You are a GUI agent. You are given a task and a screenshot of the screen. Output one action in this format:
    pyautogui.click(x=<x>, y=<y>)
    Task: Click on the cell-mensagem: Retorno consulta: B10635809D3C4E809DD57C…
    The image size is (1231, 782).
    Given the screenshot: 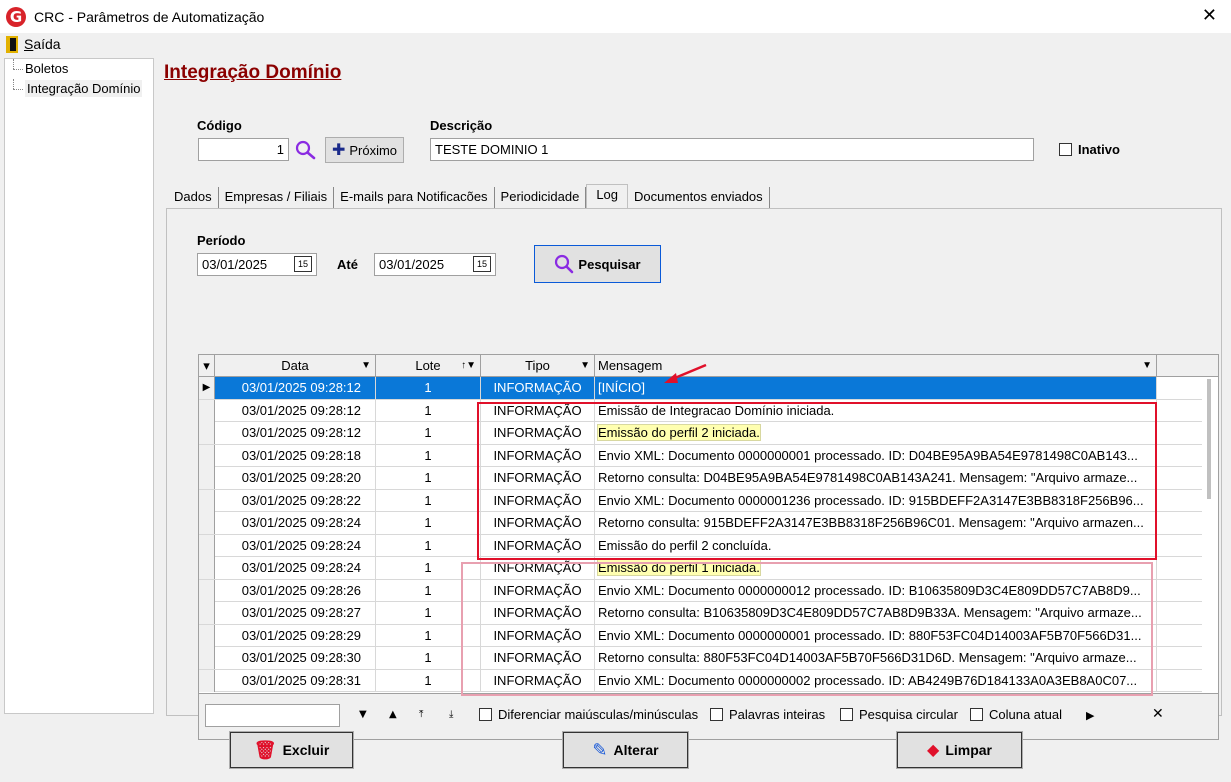 What is the action you would take?
    pyautogui.click(x=876, y=613)
    